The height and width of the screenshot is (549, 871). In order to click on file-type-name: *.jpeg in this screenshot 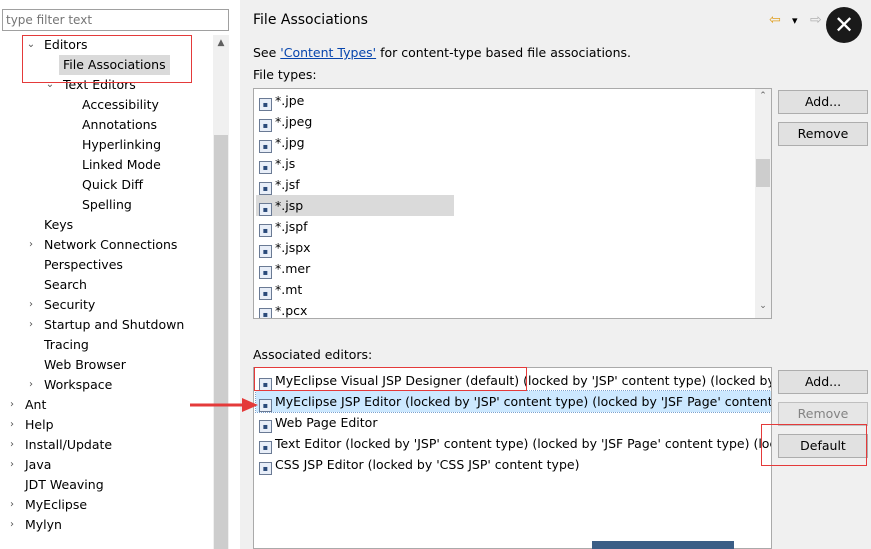, I will do `click(294, 121)`.